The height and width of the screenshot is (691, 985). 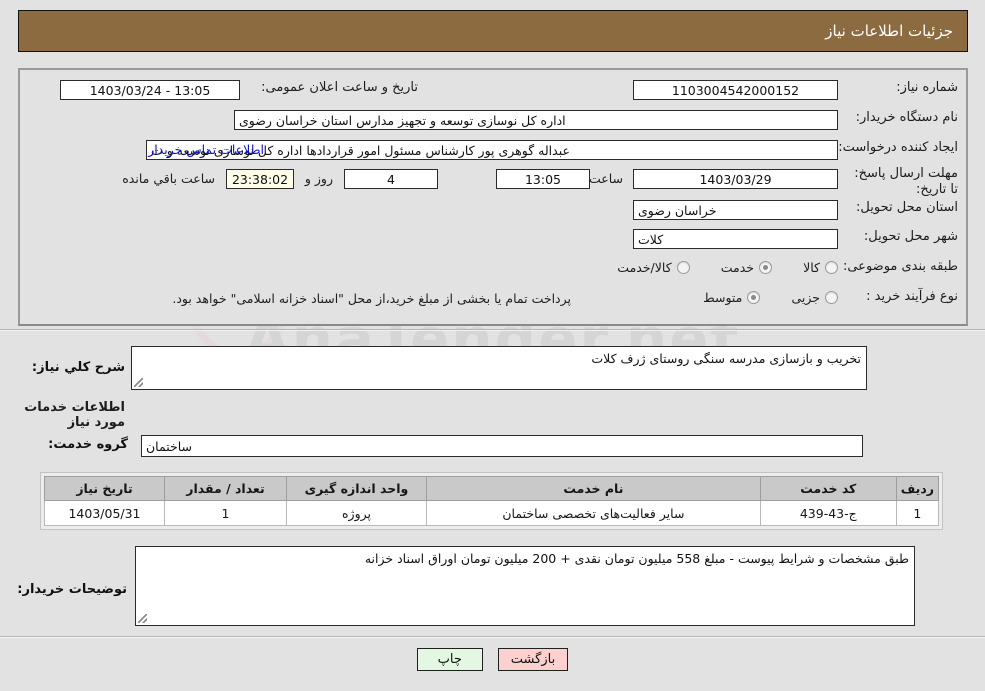 I want to click on announce-datetime-row: تاریخ و ساعت اعلان عمومی:, so click(x=339, y=87).